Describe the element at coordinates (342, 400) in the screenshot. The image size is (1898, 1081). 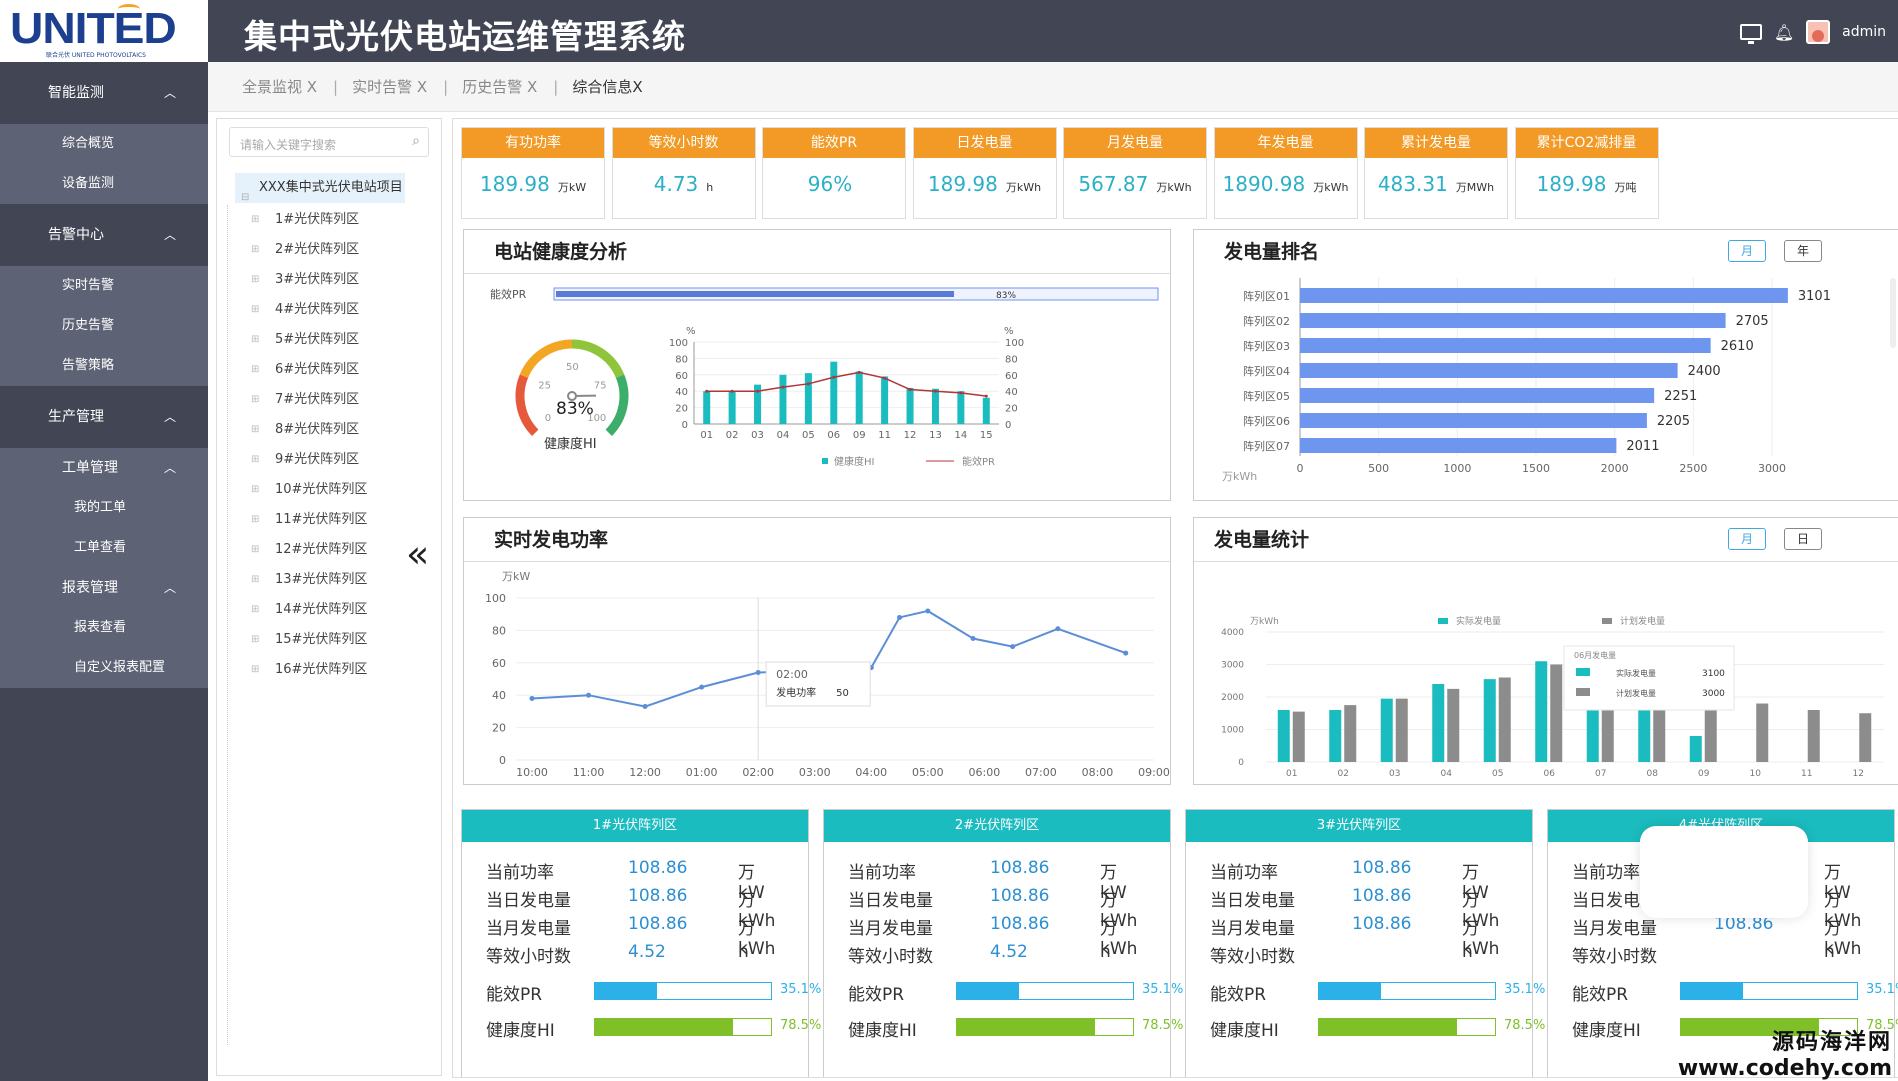
I see `tree-item: ⊞ 7#光伏阵列区` at that location.